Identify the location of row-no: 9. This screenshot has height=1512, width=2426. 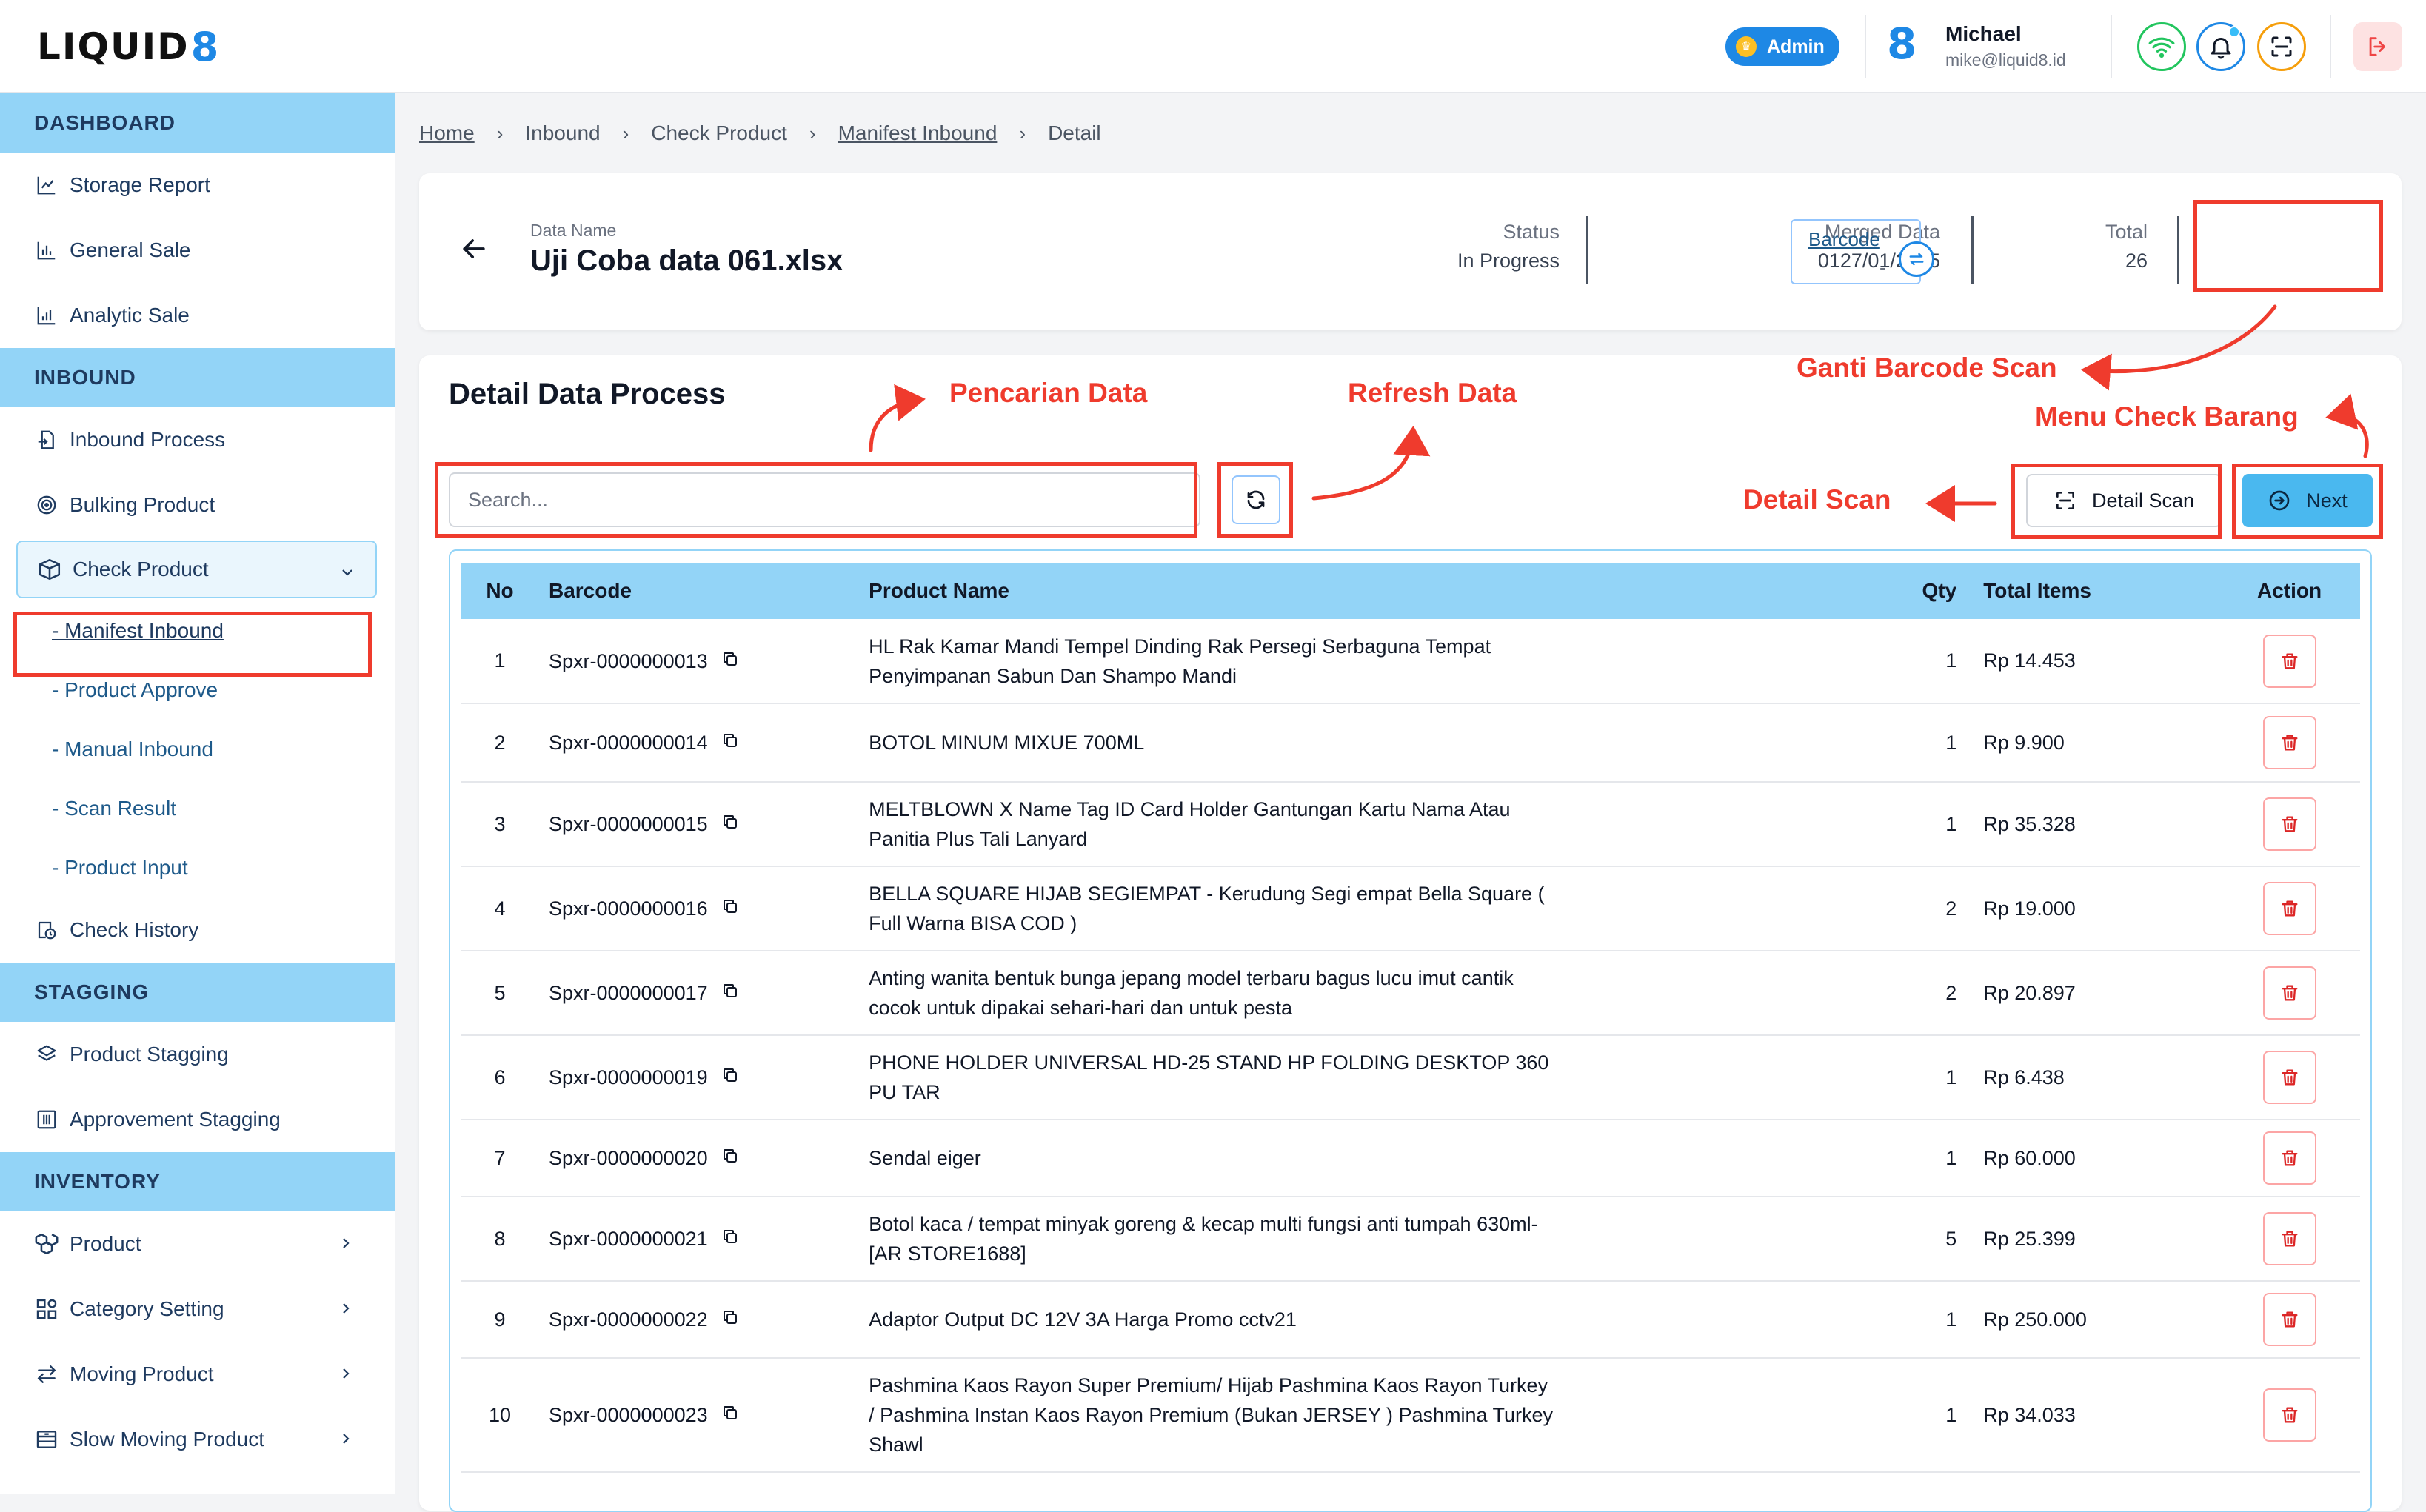
(500, 1320).